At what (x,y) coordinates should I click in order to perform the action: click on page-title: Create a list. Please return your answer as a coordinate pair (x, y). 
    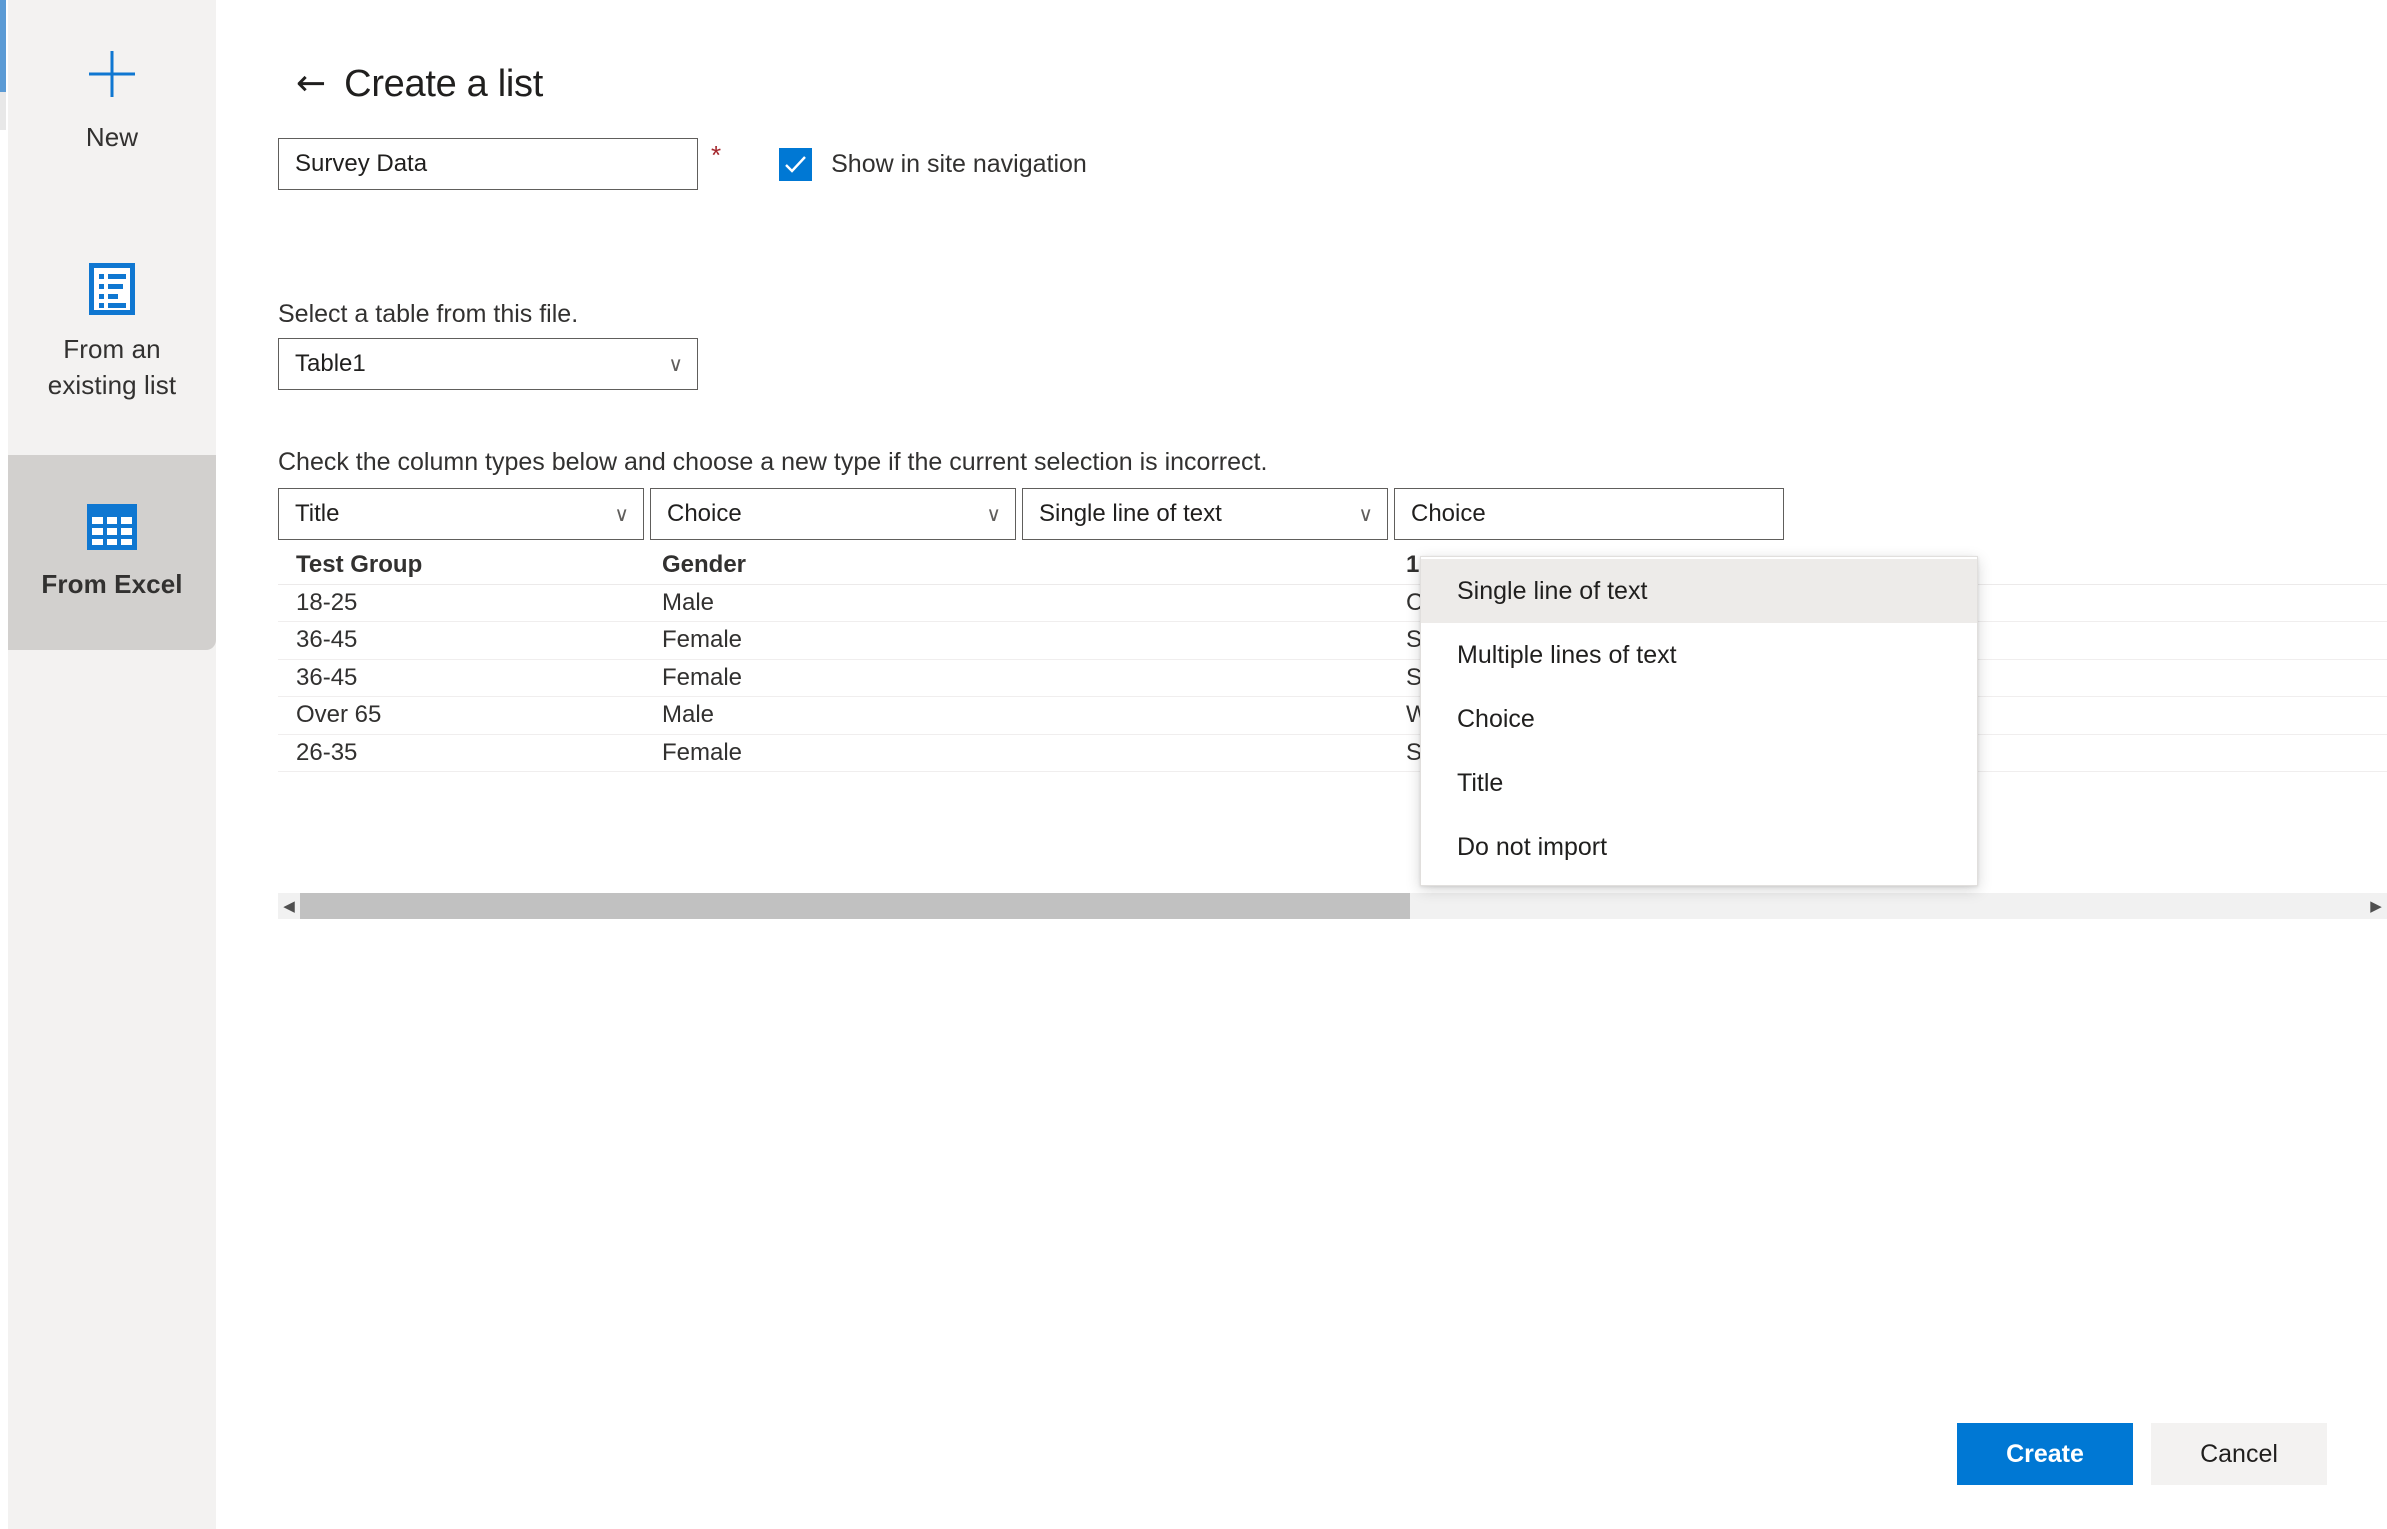
    Looking at the image, I should click on (444, 84).